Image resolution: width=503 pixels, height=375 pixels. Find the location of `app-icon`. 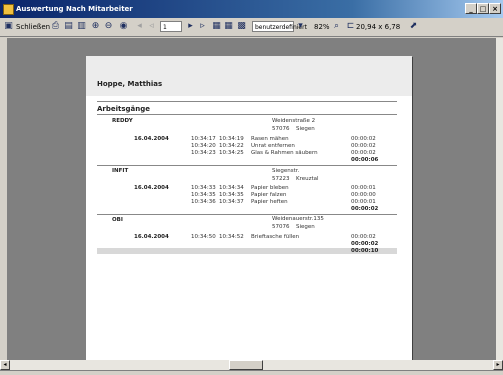

app-icon is located at coordinates (8, 9).